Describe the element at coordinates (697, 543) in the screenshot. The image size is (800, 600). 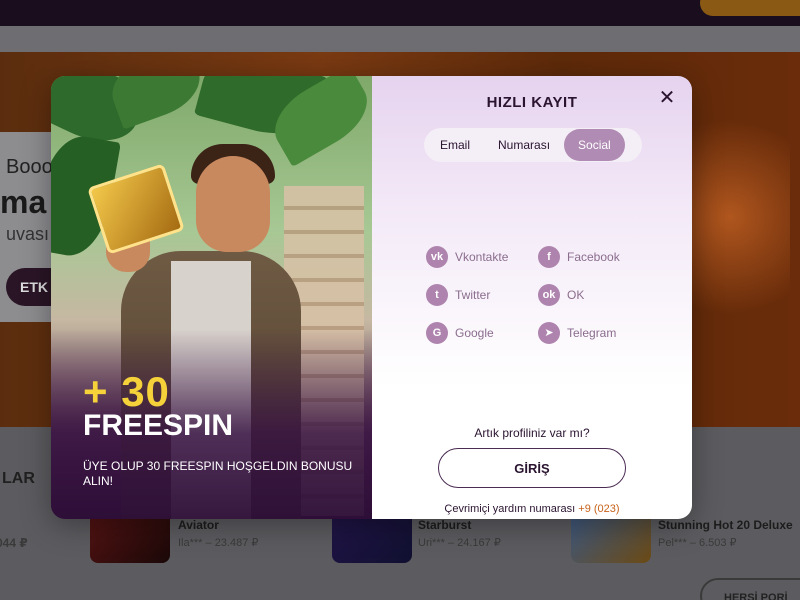
I see `game-amount: Pel*** – 6.503 ₽` at that location.